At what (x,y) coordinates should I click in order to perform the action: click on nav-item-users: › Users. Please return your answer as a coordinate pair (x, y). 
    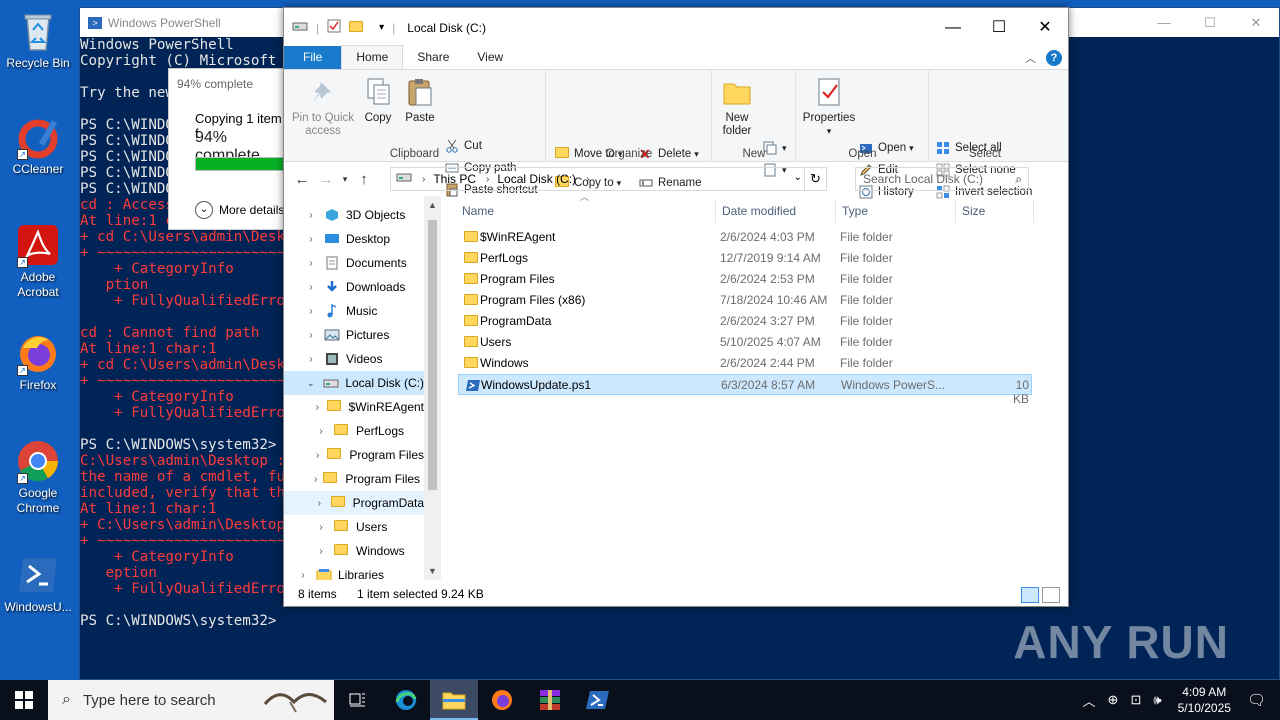
    Looking at the image, I should click on (354, 527).